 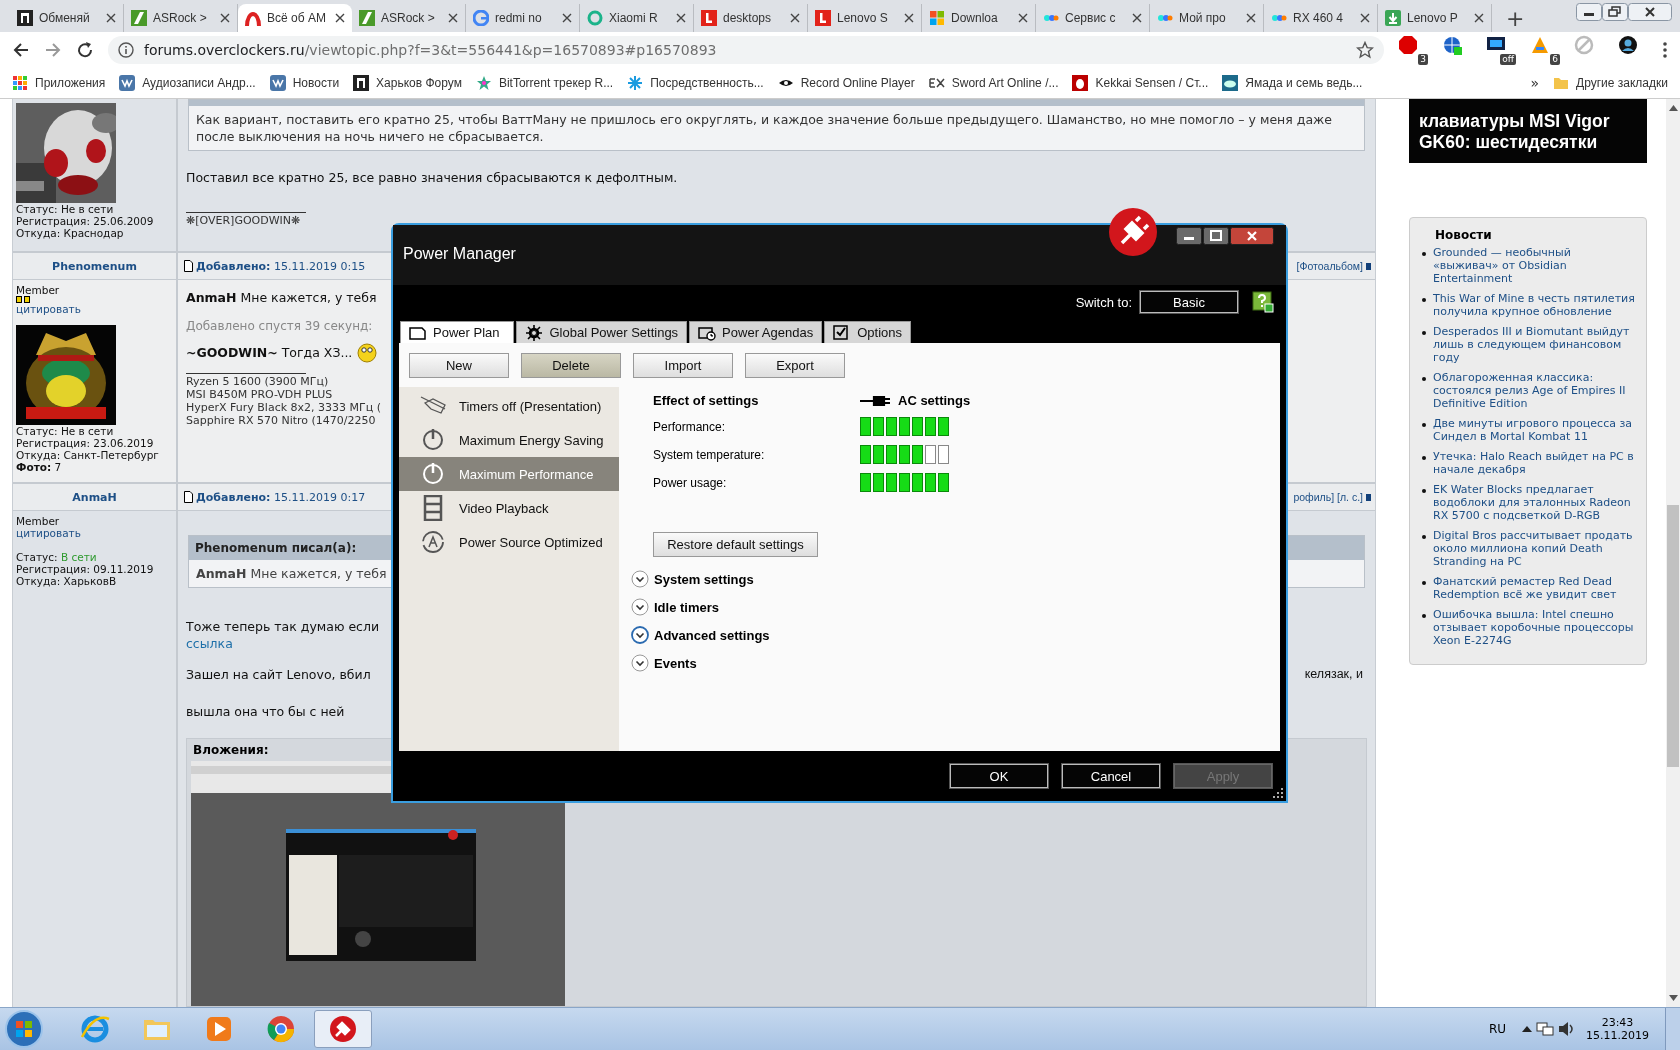 I want to click on user-info: Откуда: Краснодар, so click(x=70, y=233).